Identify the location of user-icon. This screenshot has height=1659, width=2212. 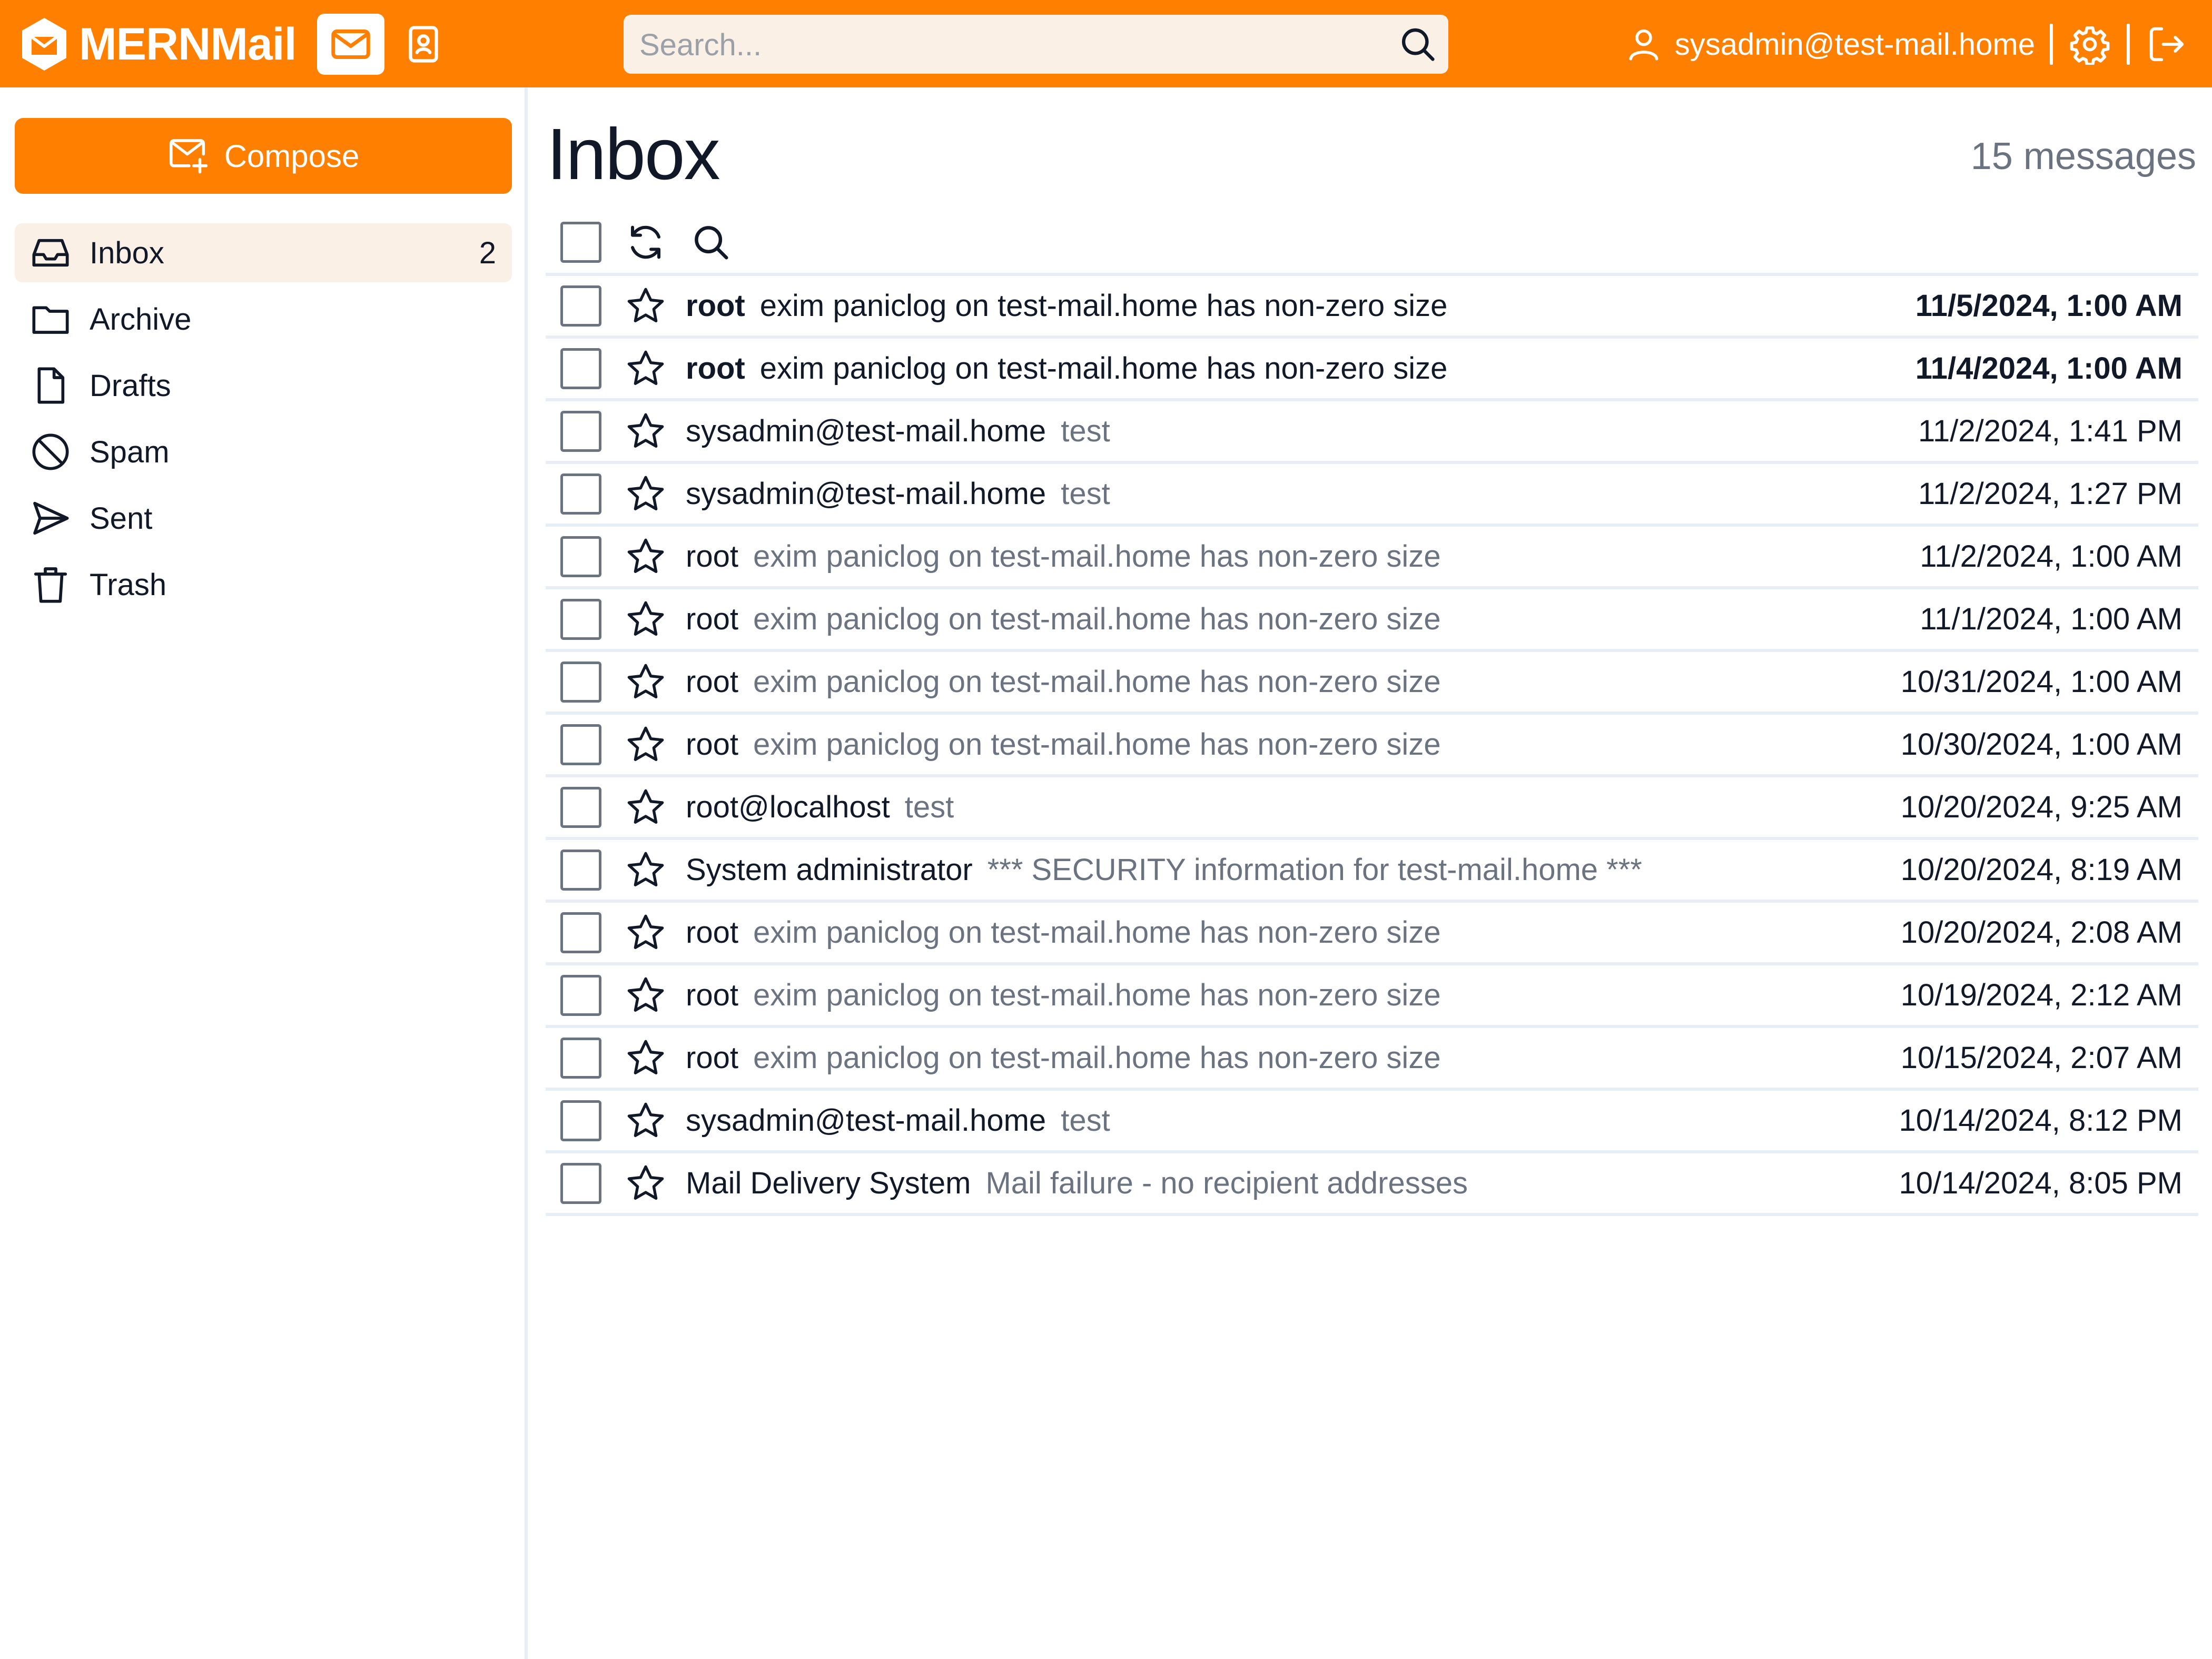
(1643, 45).